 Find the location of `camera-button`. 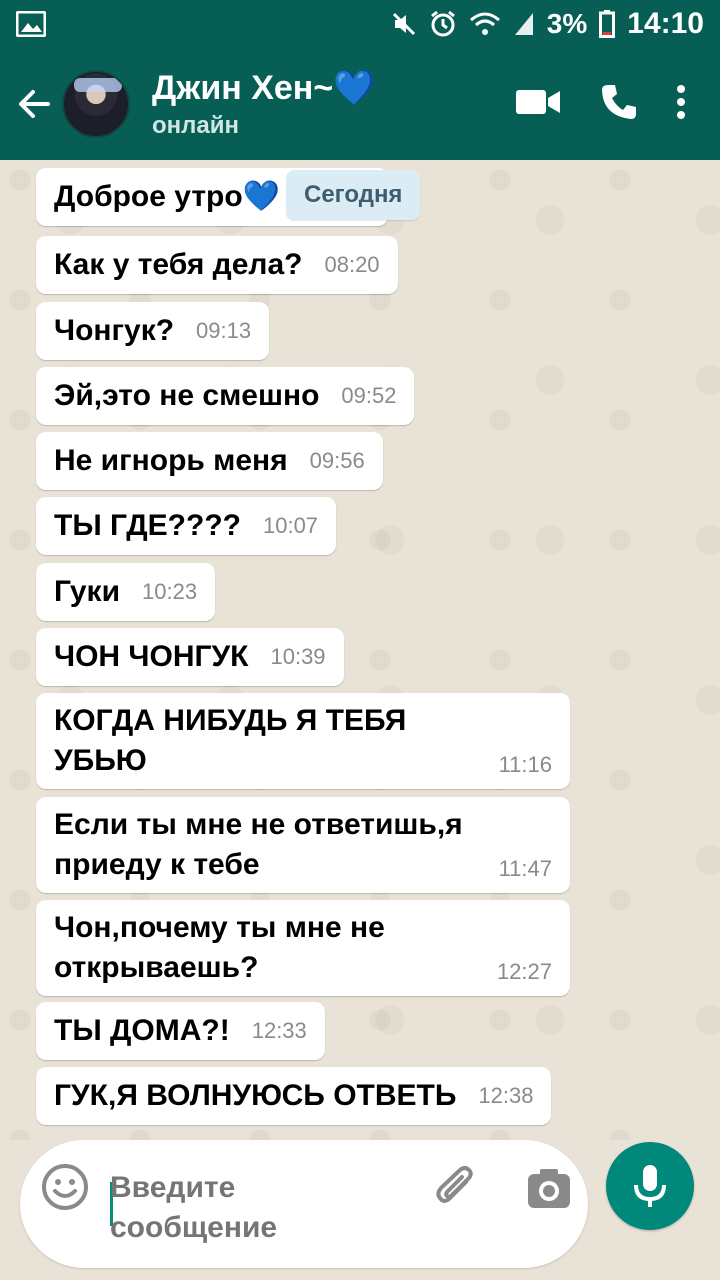

camera-button is located at coordinates (549, 1189).